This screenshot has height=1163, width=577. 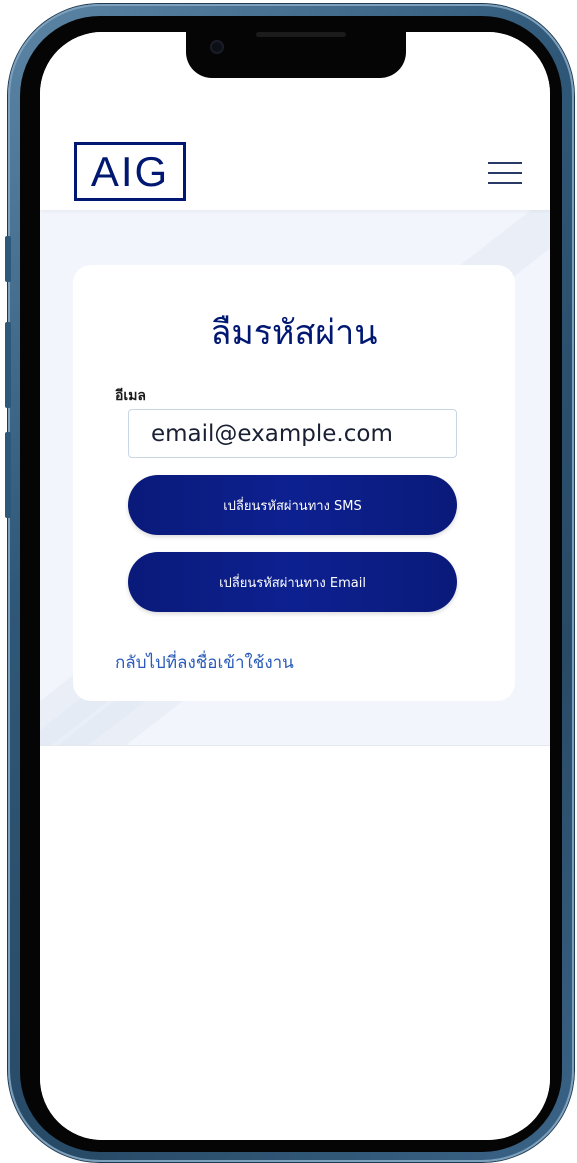 I want to click on email-label: อีเมล, so click(x=131, y=396).